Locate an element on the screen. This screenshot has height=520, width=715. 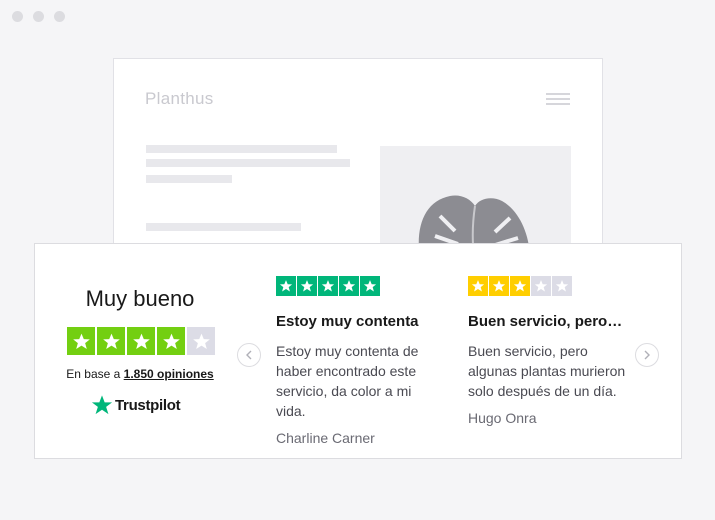
trustpilot-brand: Trustpilot is located at coordinates (148, 405).